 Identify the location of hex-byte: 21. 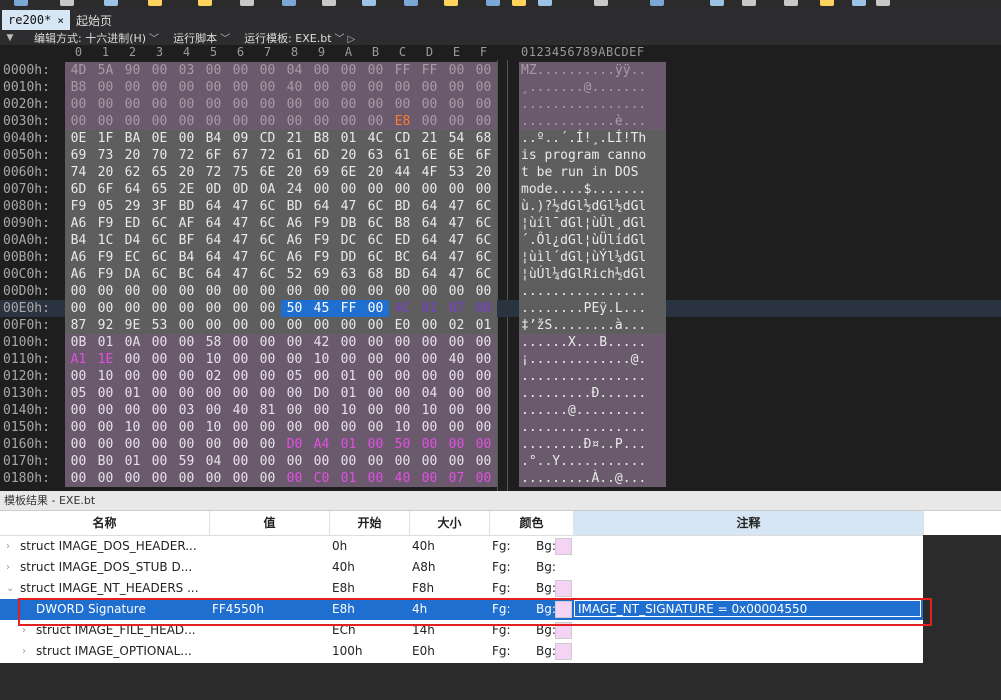
(429, 138).